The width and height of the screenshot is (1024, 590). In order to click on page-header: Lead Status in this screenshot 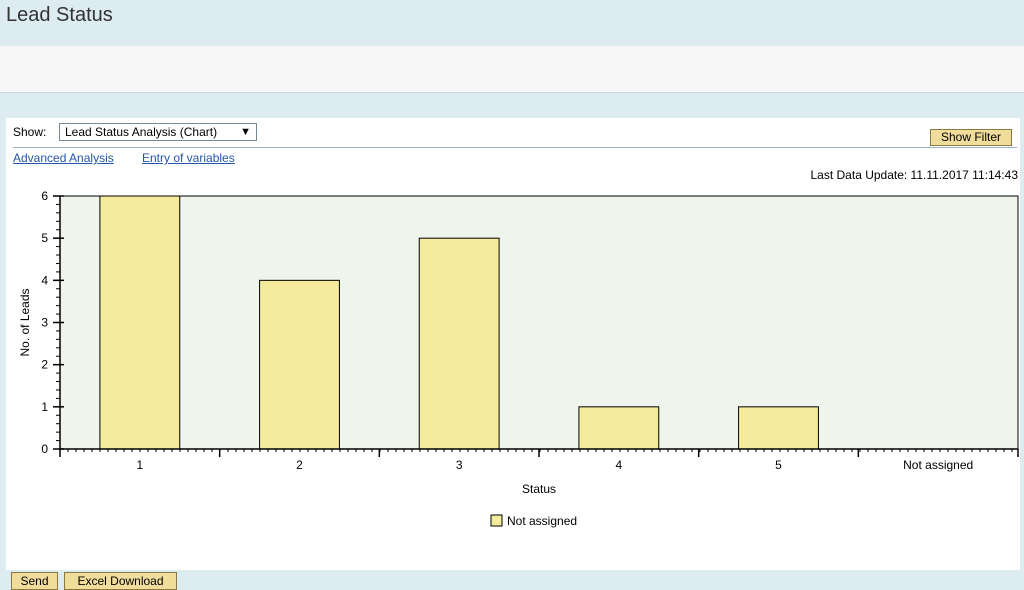, I will do `click(512, 23)`.